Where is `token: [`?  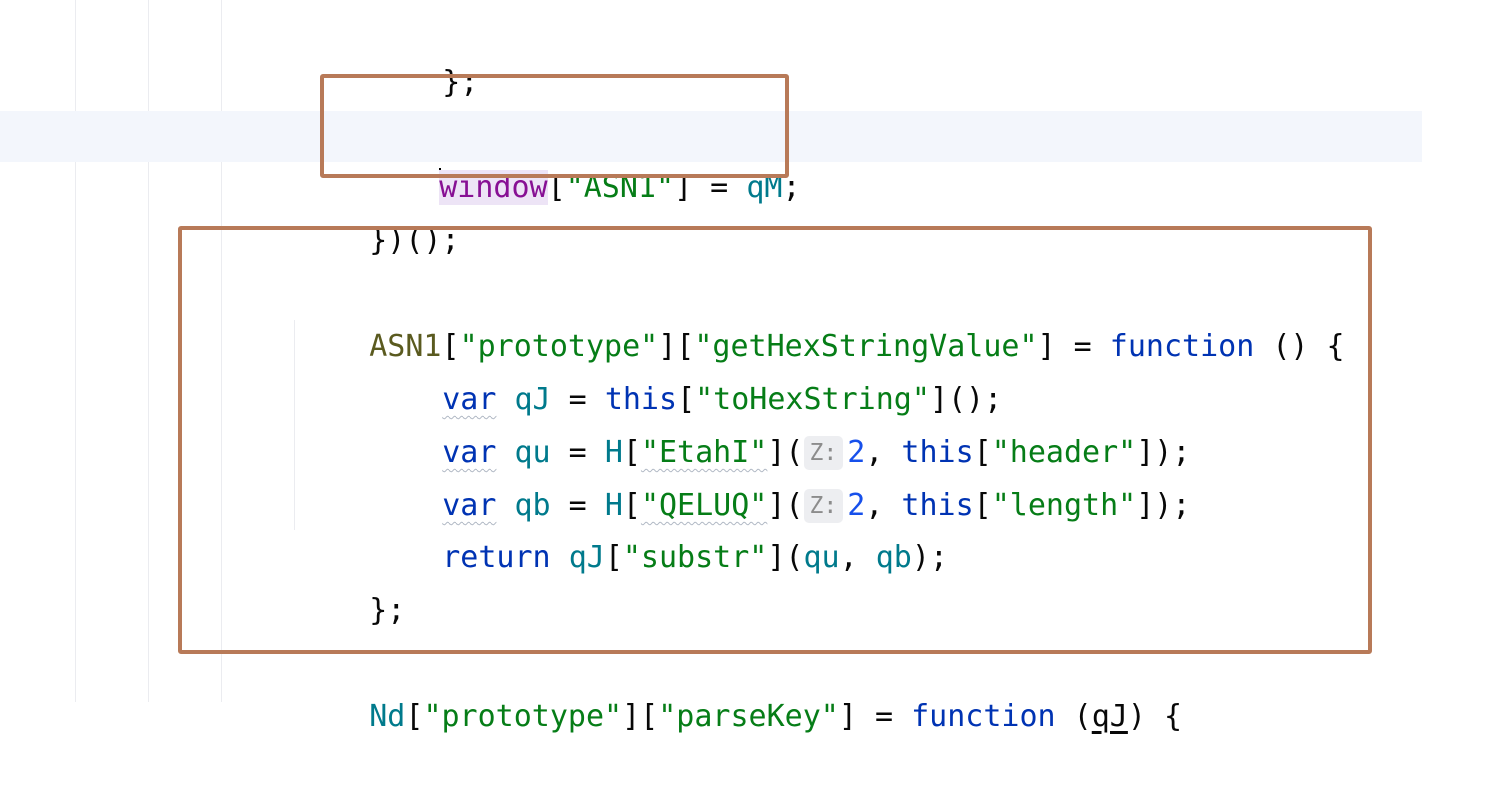 token: [ is located at coordinates (414, 716).